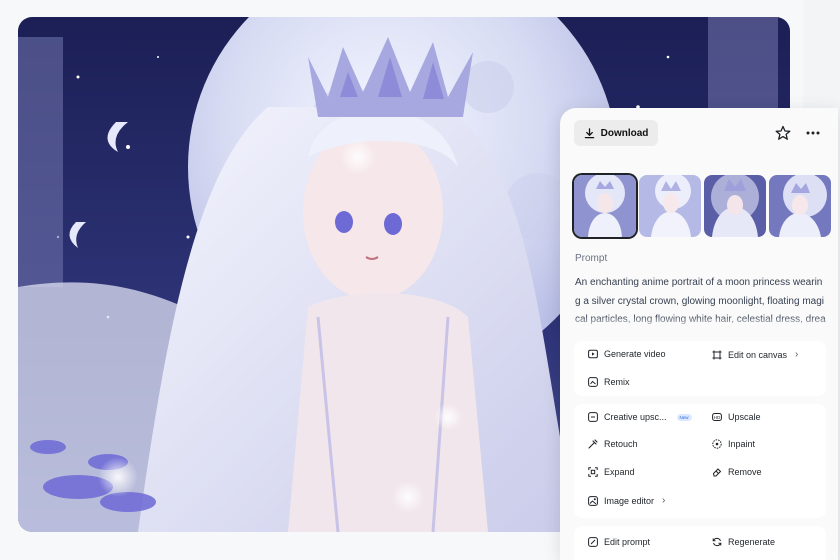 This screenshot has height=560, width=840. I want to click on canvas-icon, so click(717, 354).